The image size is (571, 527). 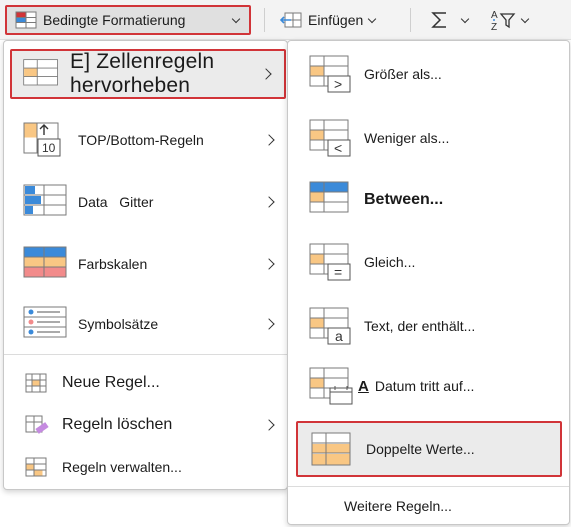 I want to click on sort-filter-icon: A Z, so click(x=503, y=21).